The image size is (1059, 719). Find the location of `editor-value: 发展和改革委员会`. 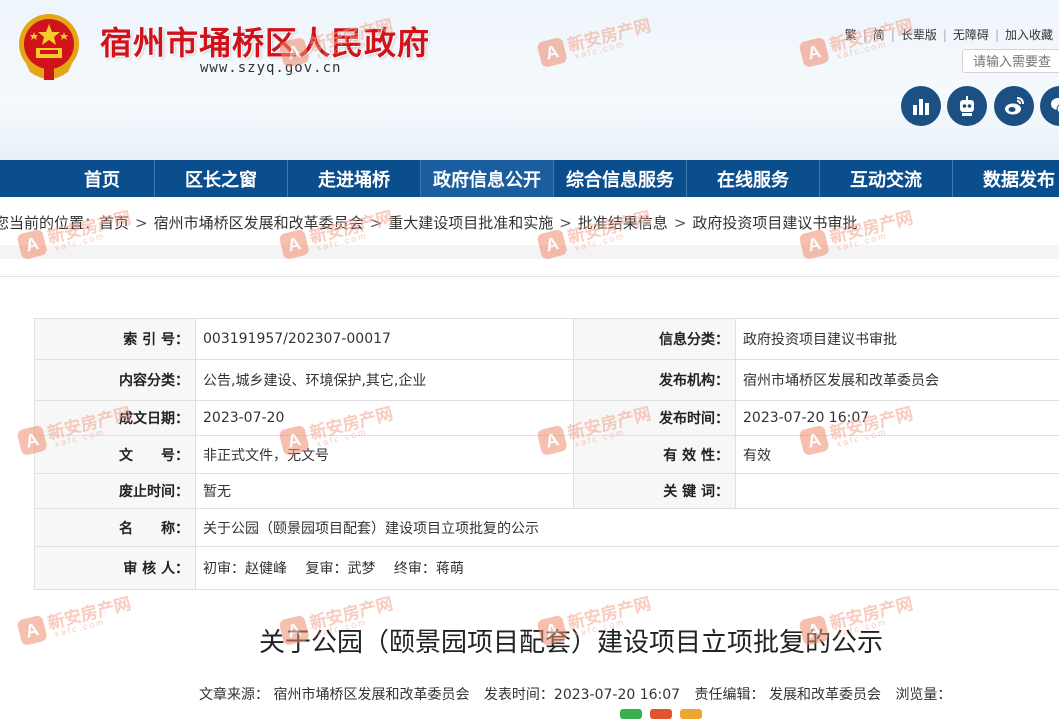

editor-value: 发展和改革委员会 is located at coordinates (825, 695).